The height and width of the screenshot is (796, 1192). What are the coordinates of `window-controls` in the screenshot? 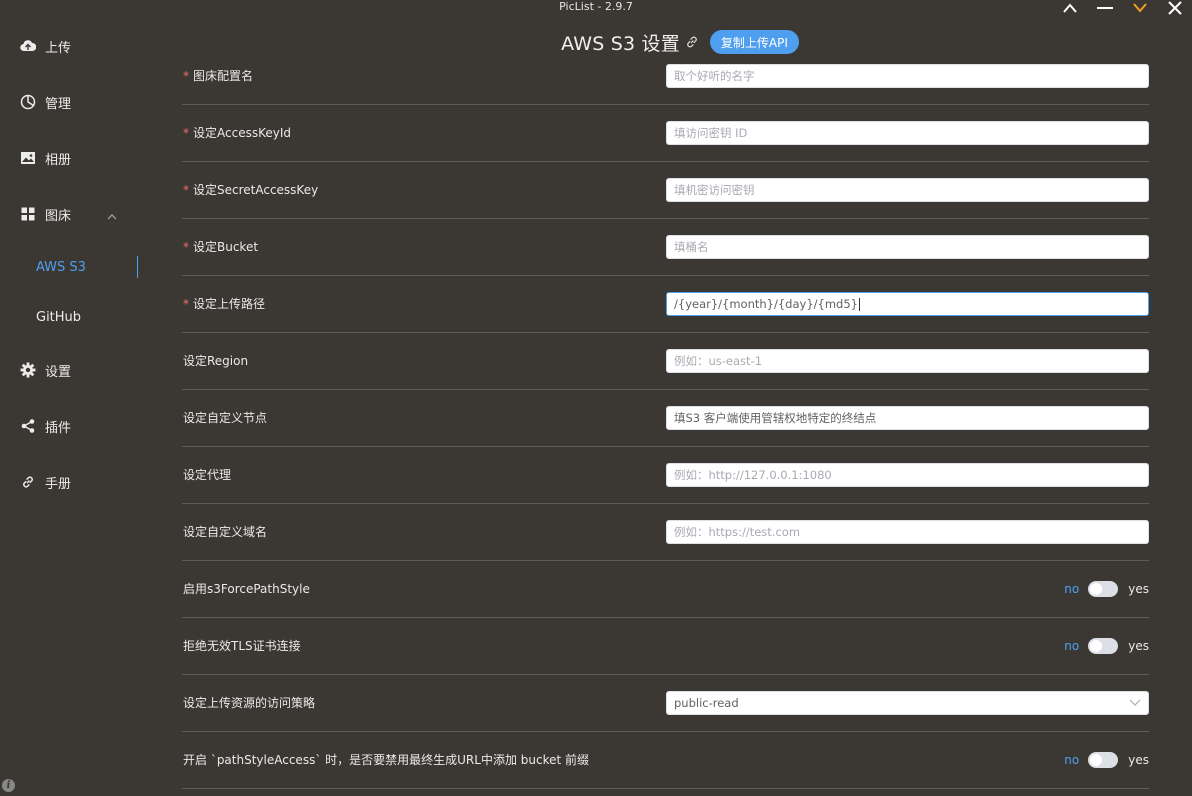 It's located at (1122, 8).